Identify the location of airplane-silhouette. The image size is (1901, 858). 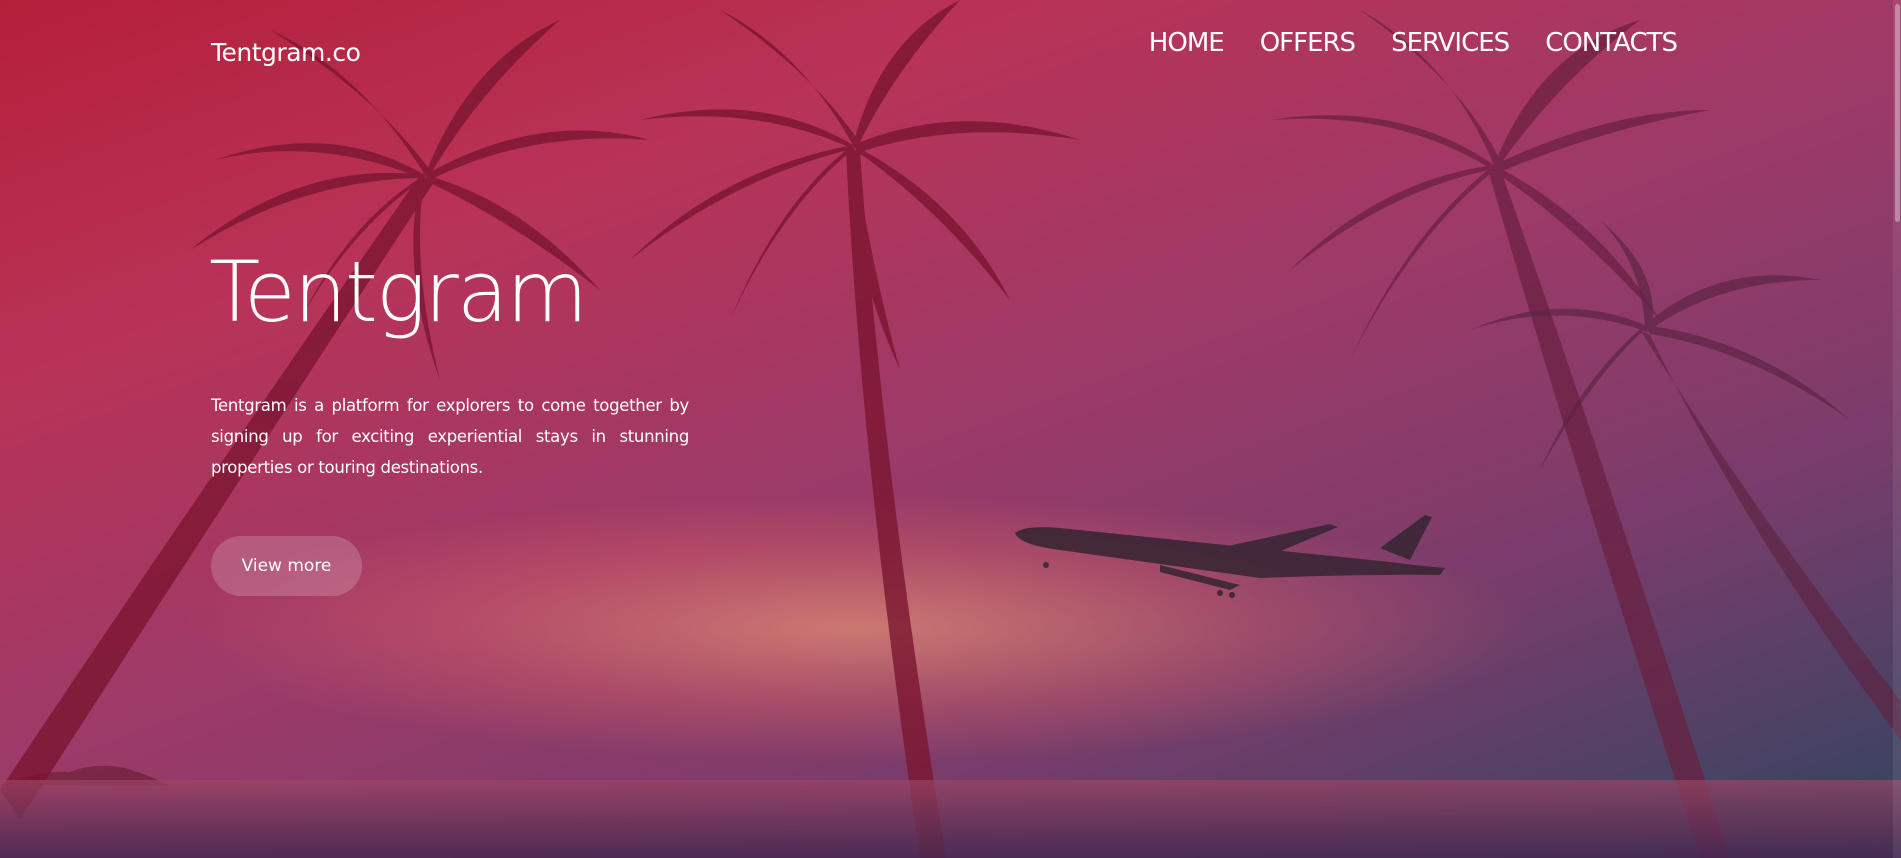
(1230, 556).